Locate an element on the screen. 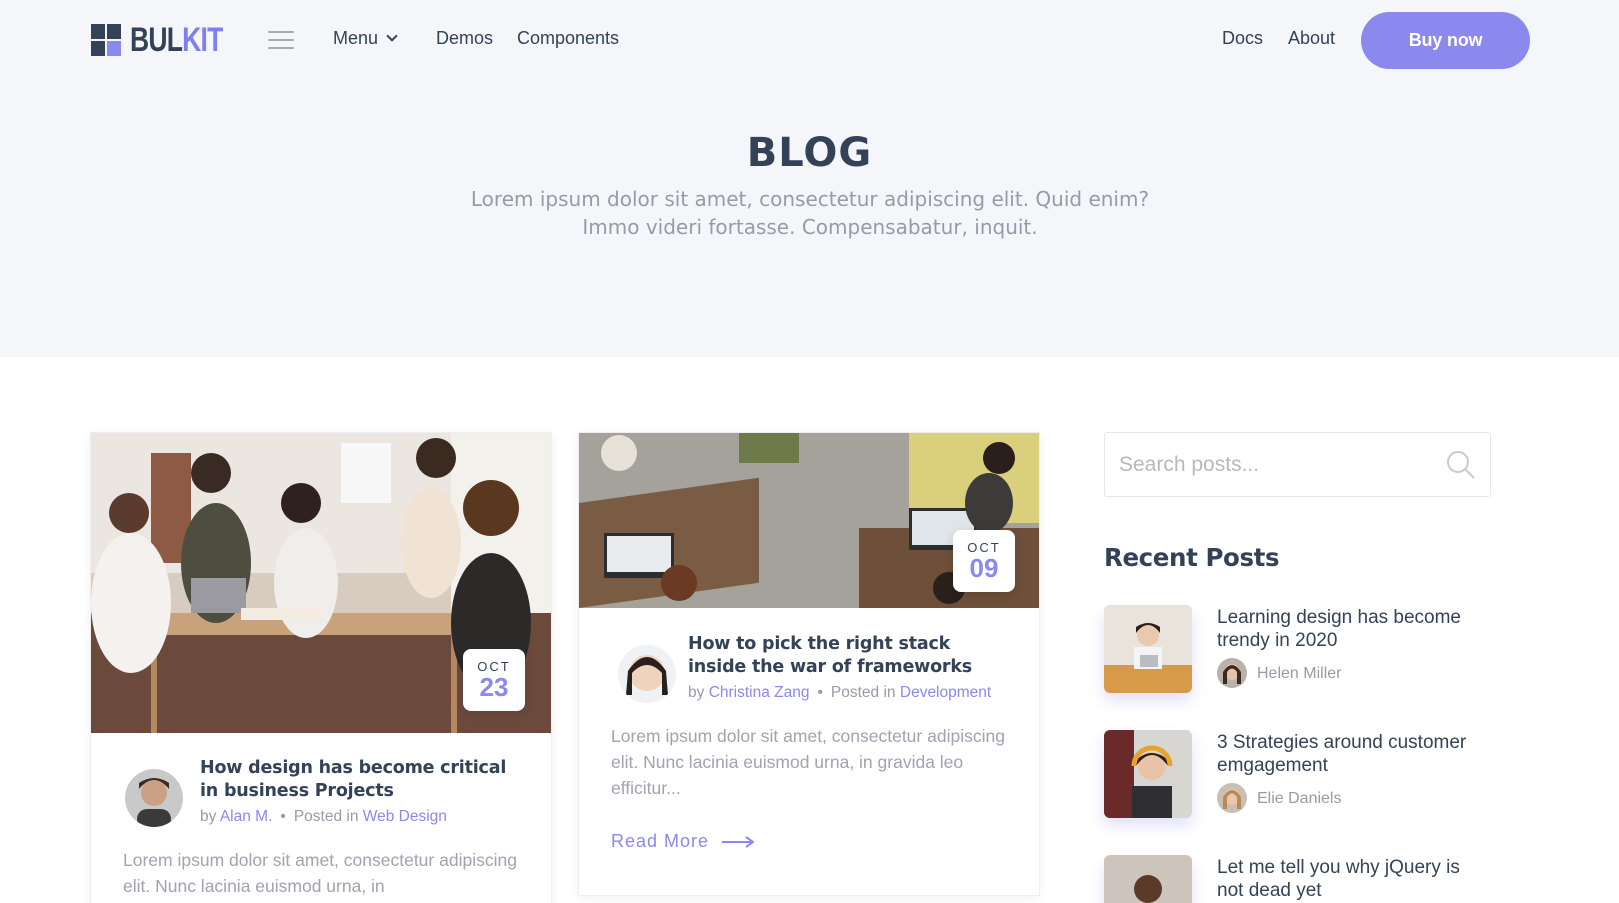 The height and width of the screenshot is (903, 1619). chevron-down-icon is located at coordinates (392, 36).